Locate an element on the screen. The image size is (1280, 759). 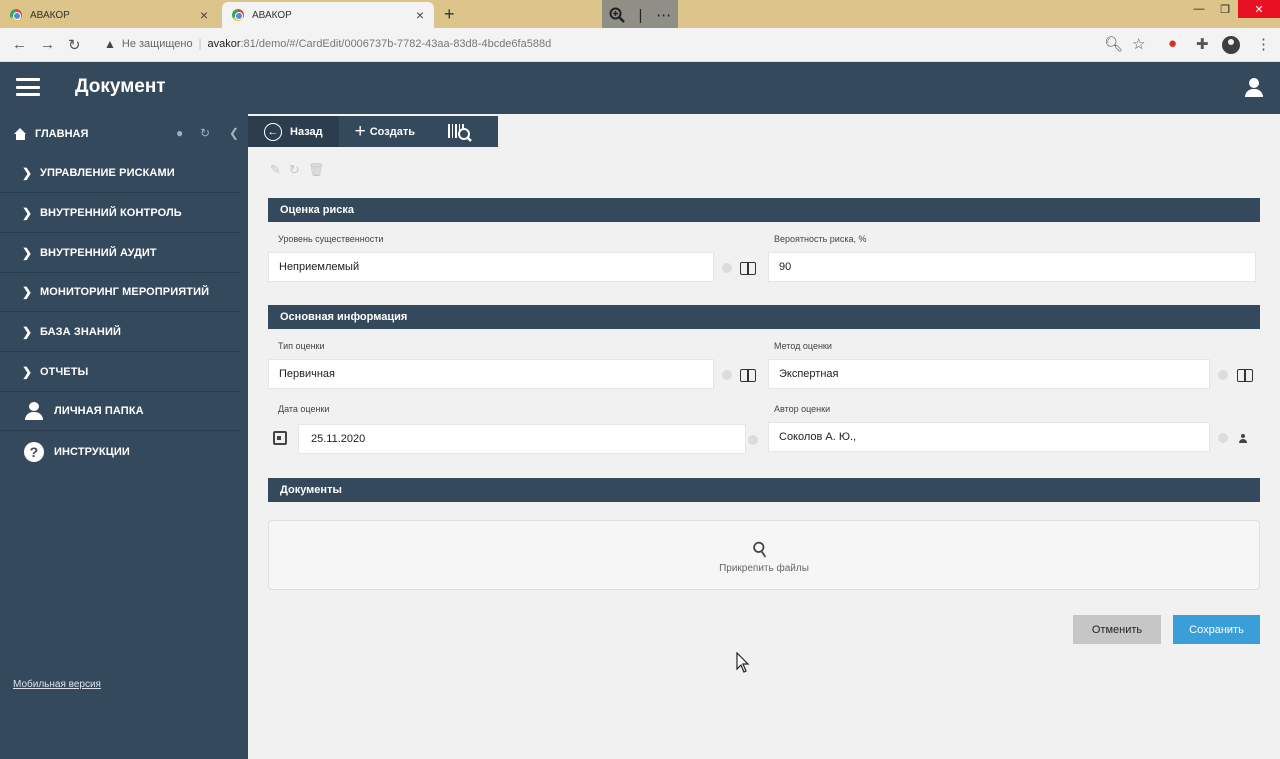
close-window-icon: ✕ is located at coordinates (1259, 9).